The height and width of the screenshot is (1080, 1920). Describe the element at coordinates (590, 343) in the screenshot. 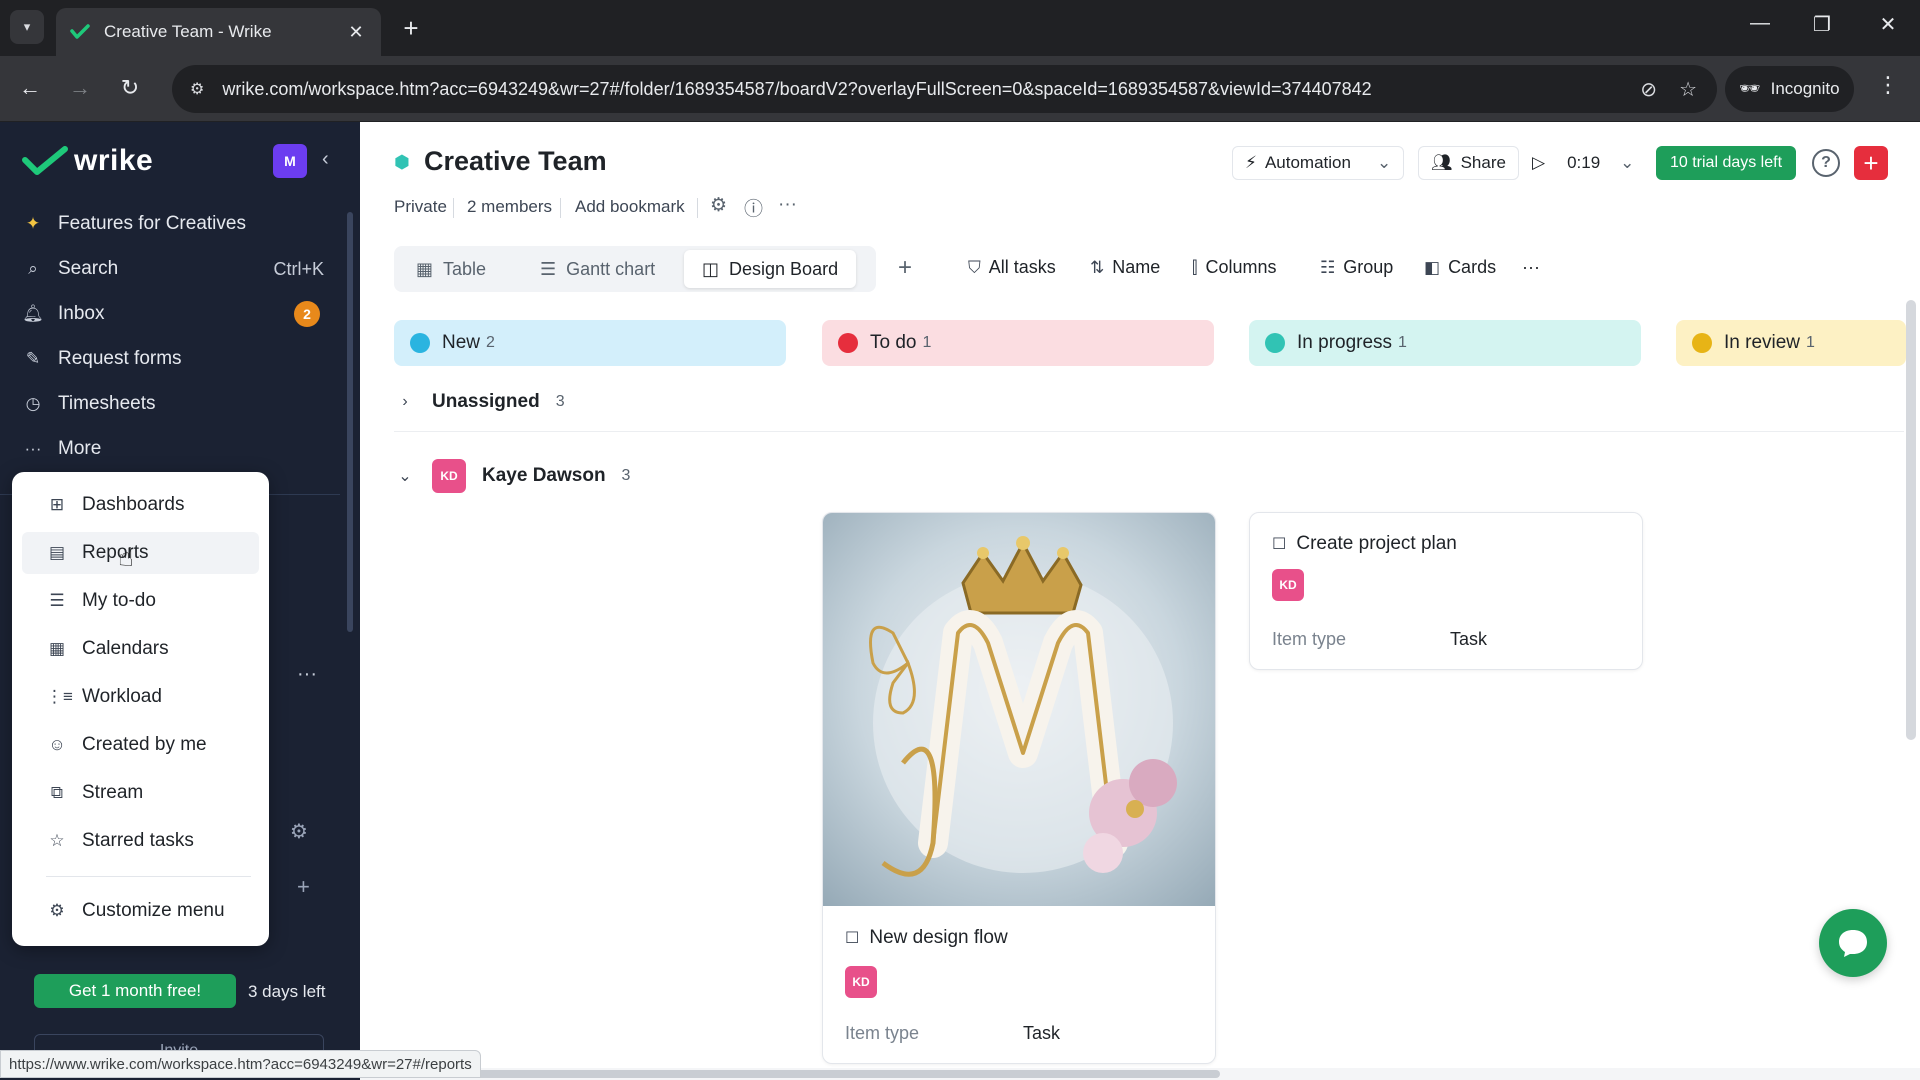

I see `column-new: New 2` at that location.